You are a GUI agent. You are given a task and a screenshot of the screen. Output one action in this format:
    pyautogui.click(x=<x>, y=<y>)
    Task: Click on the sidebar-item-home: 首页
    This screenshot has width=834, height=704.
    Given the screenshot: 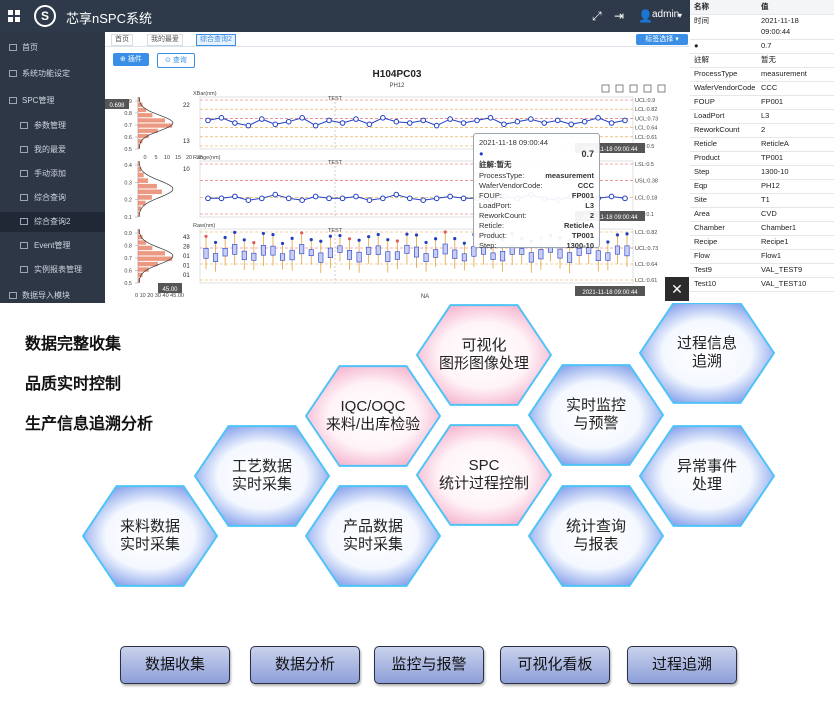 What is the action you would take?
    pyautogui.click(x=52, y=48)
    